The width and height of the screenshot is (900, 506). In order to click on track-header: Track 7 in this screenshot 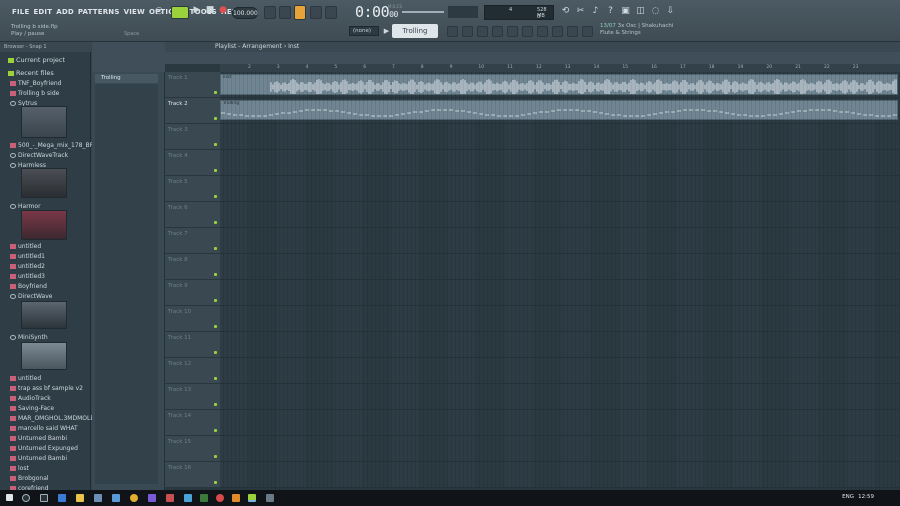, I will do `click(192, 241)`.